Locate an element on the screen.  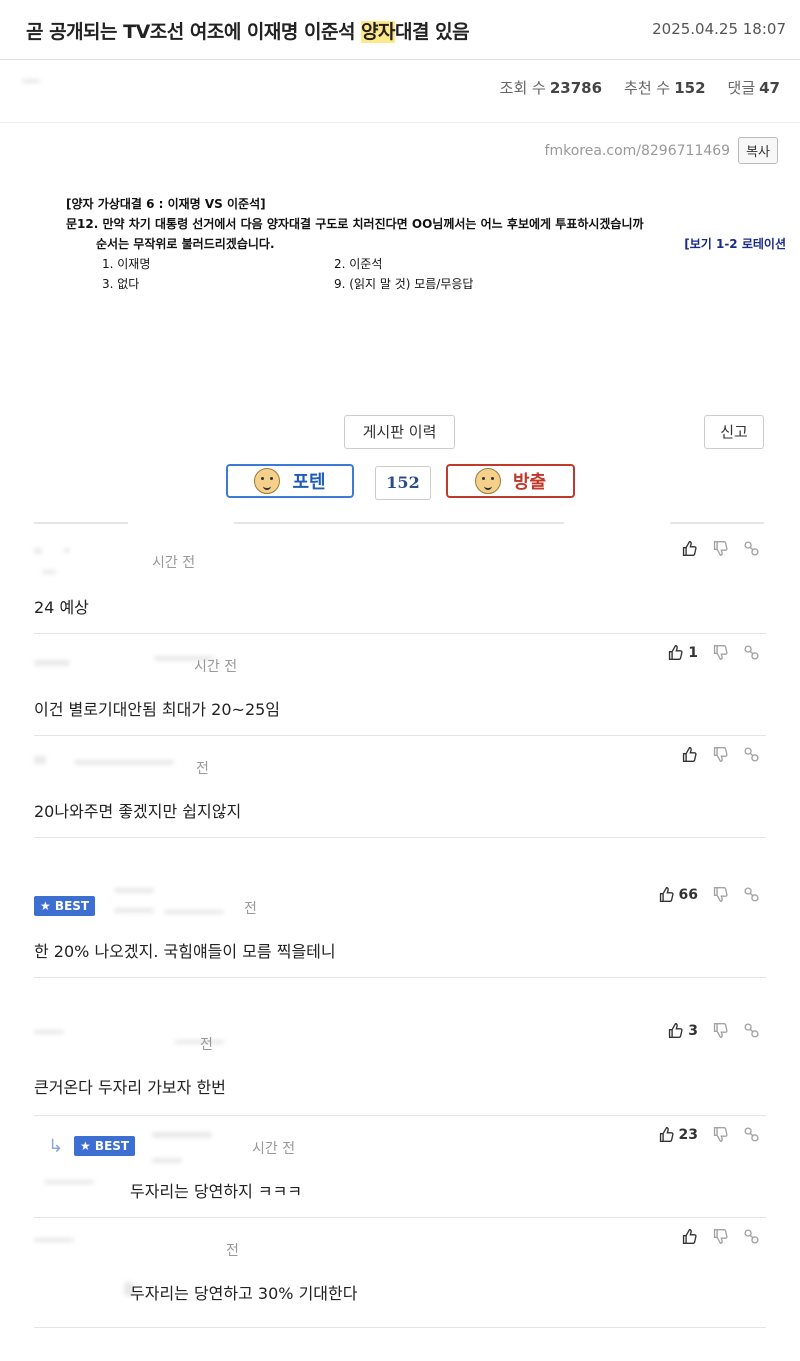
post-stats: 조회 수 23786 추천 수 152 댓글 47 is located at coordinates (640, 87).